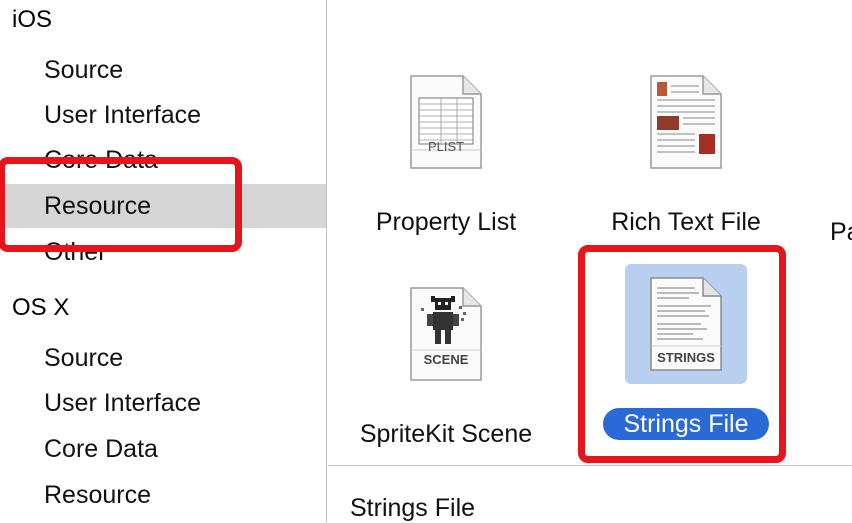 This screenshot has height=523, width=852. I want to click on sidebar-item-ios-user-interface: User Interface, so click(163, 115).